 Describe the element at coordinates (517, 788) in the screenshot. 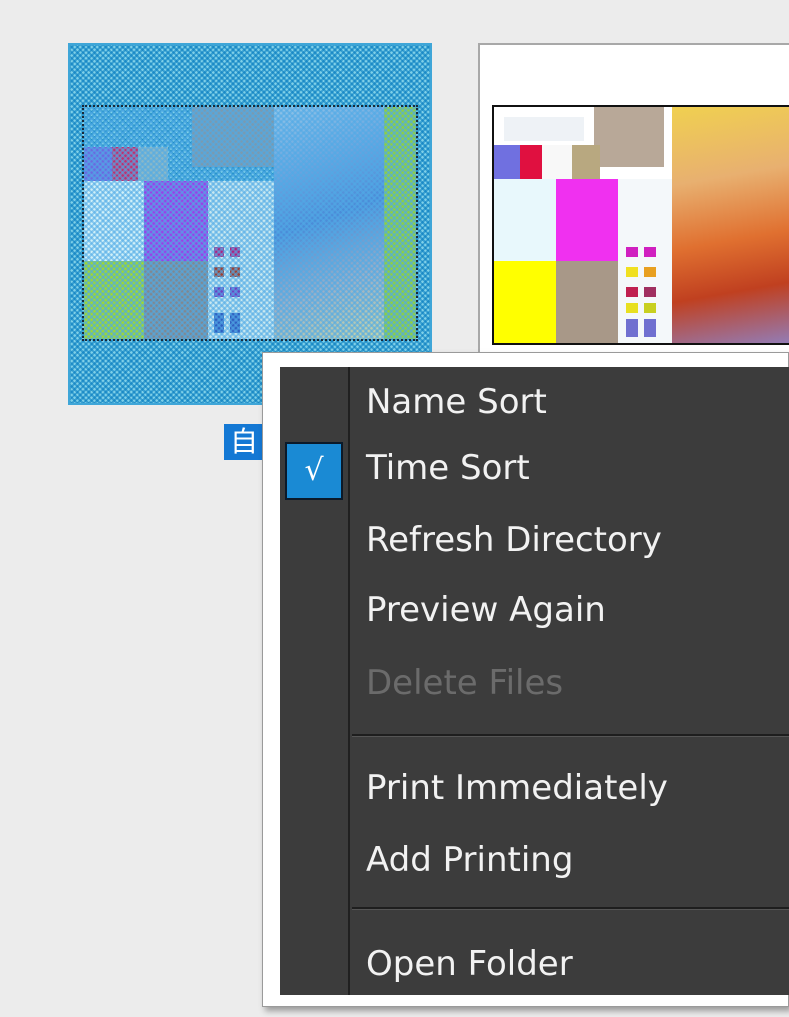

I see `menu-item-label: Print Immediately` at that location.